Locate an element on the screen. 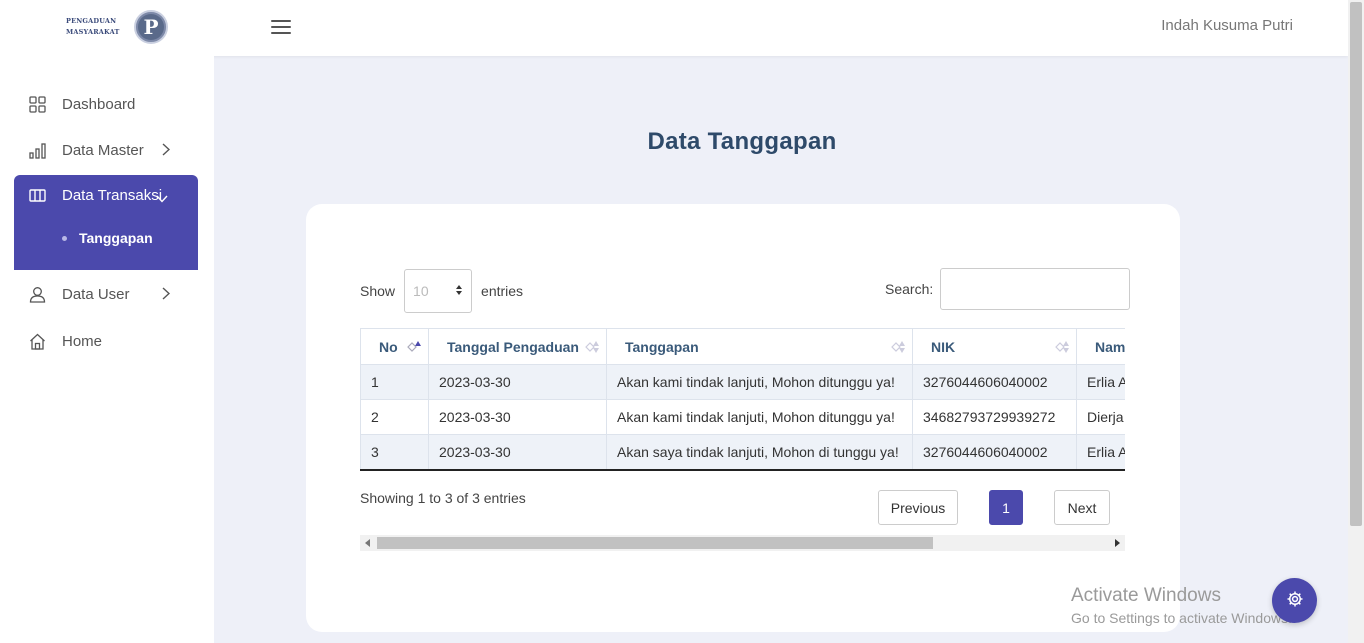 The image size is (1364, 643). watermark-line2: Go to Settings to activate Windows. is located at coordinates (1181, 618).